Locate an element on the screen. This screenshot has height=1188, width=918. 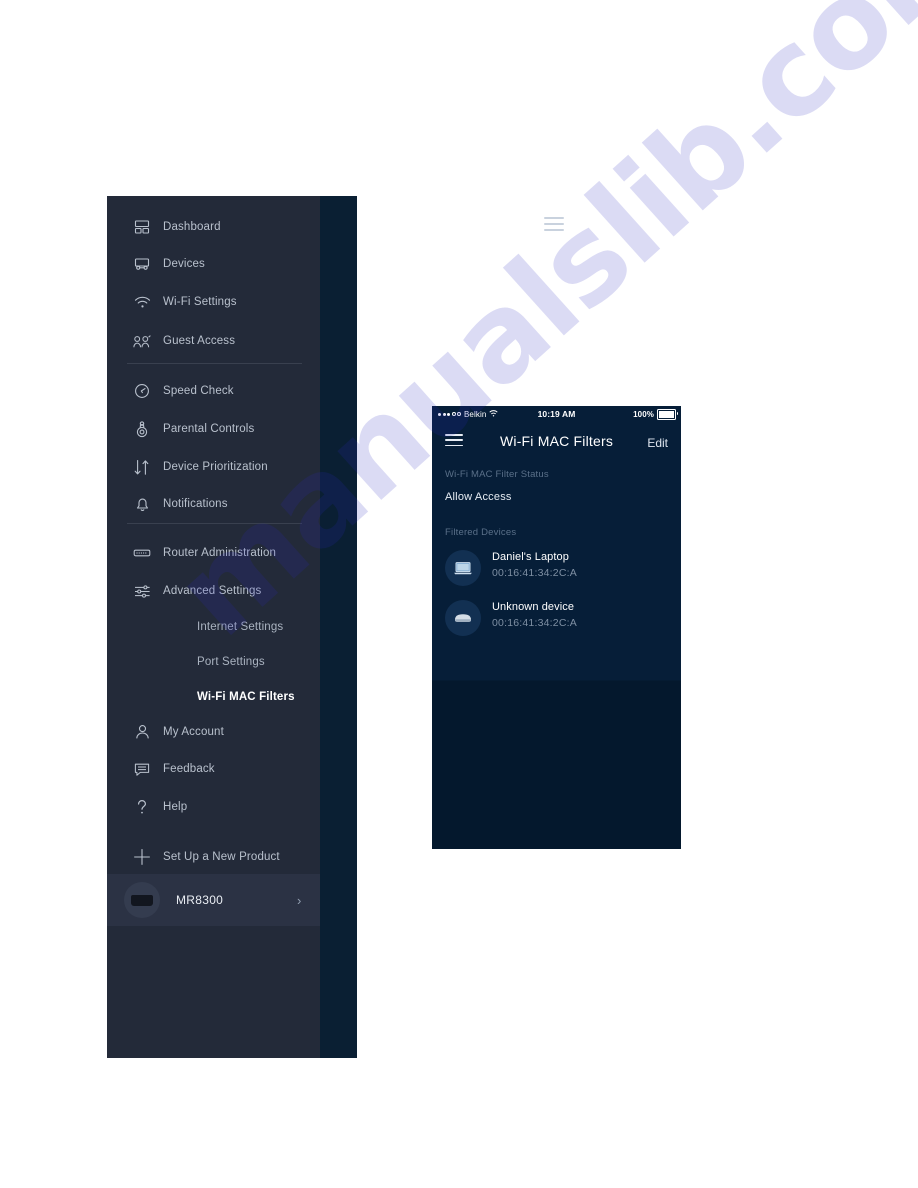
battery-percent-label: 100% is located at coordinates (643, 414).